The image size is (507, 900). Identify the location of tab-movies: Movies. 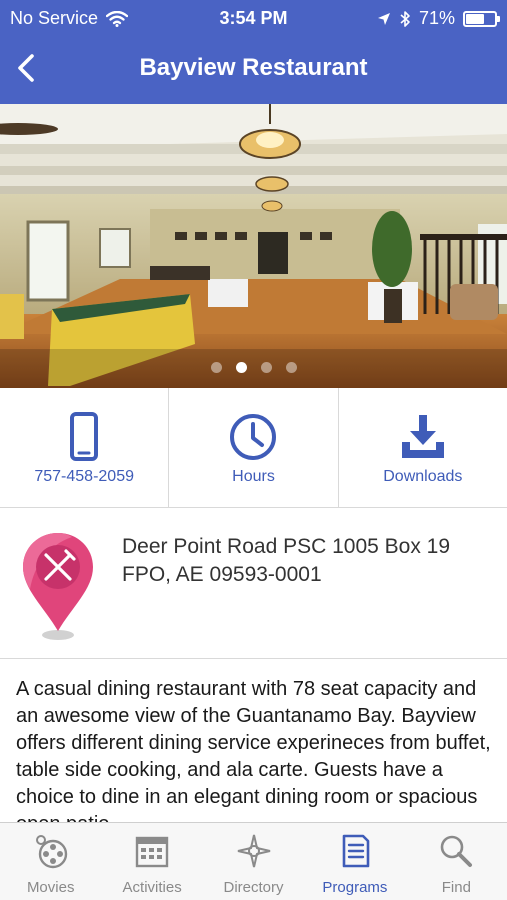
(50, 861).